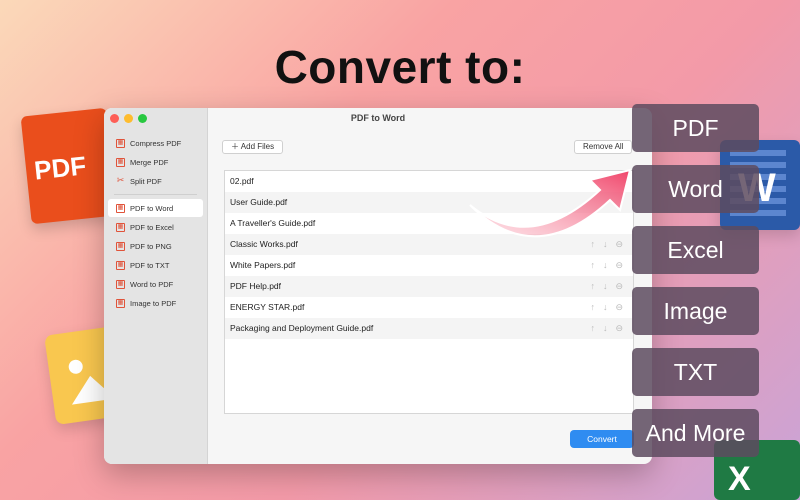  Describe the element at coordinates (120, 265) in the screenshot. I see `pdf-to-txt-icon: ▦` at that location.